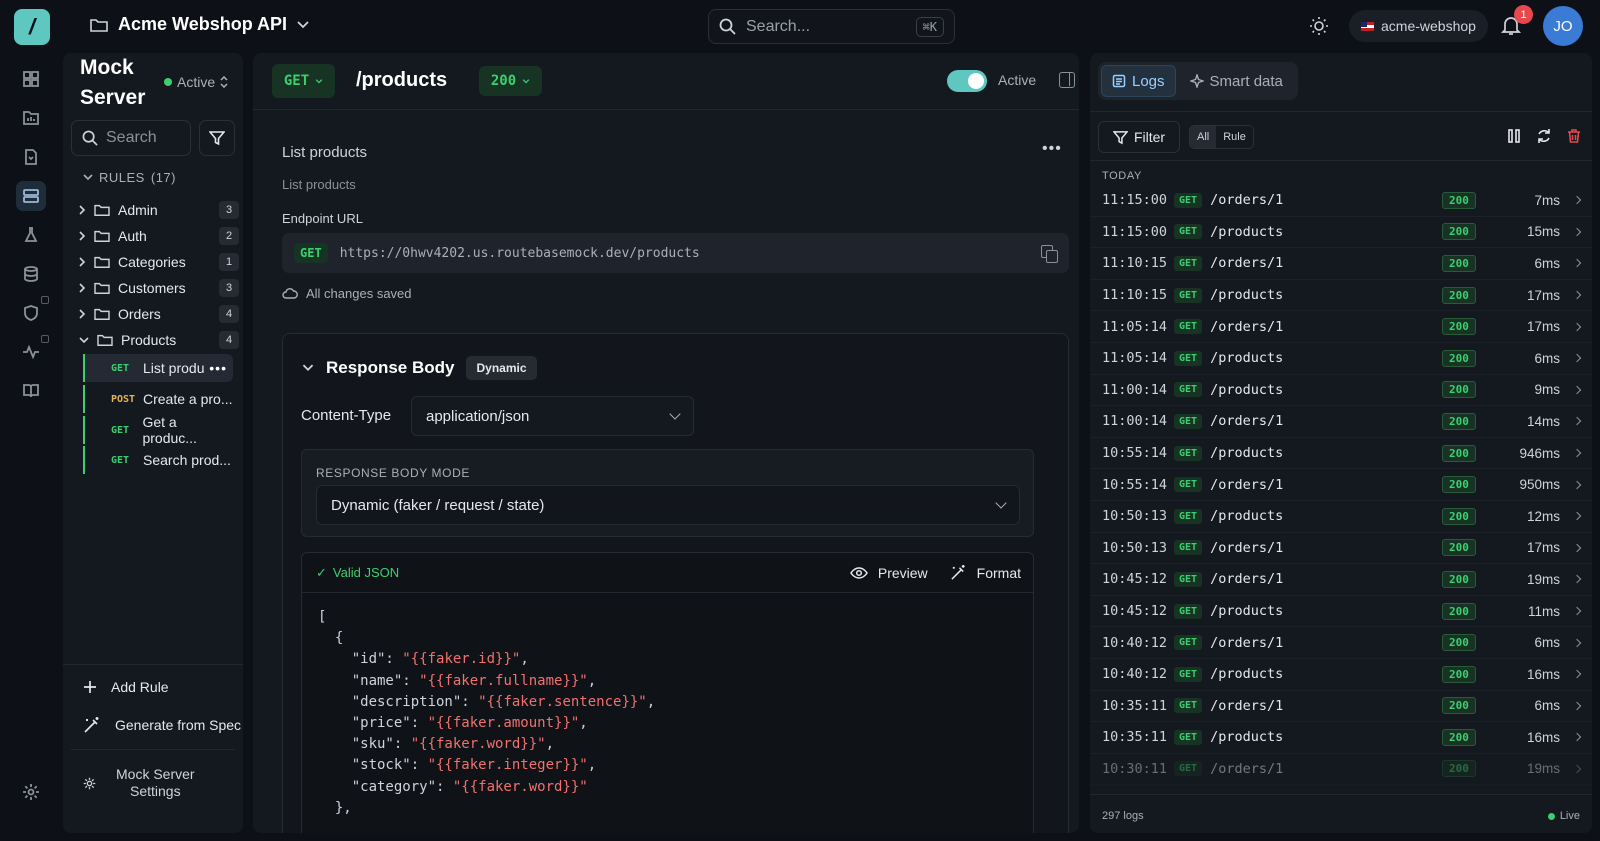 This screenshot has width=1600, height=841. Describe the element at coordinates (158, 783) in the screenshot. I see `mock-server-settings-button: Mock Server Settings` at that location.